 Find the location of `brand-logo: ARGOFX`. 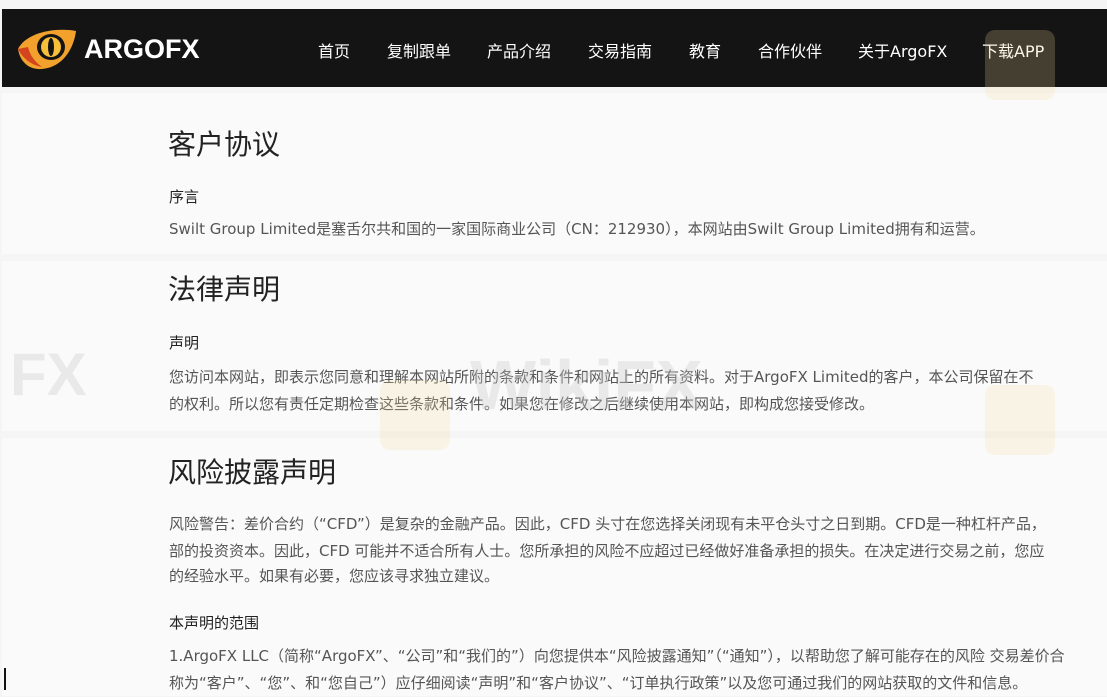

brand-logo: ARGOFX is located at coordinates (108, 49).